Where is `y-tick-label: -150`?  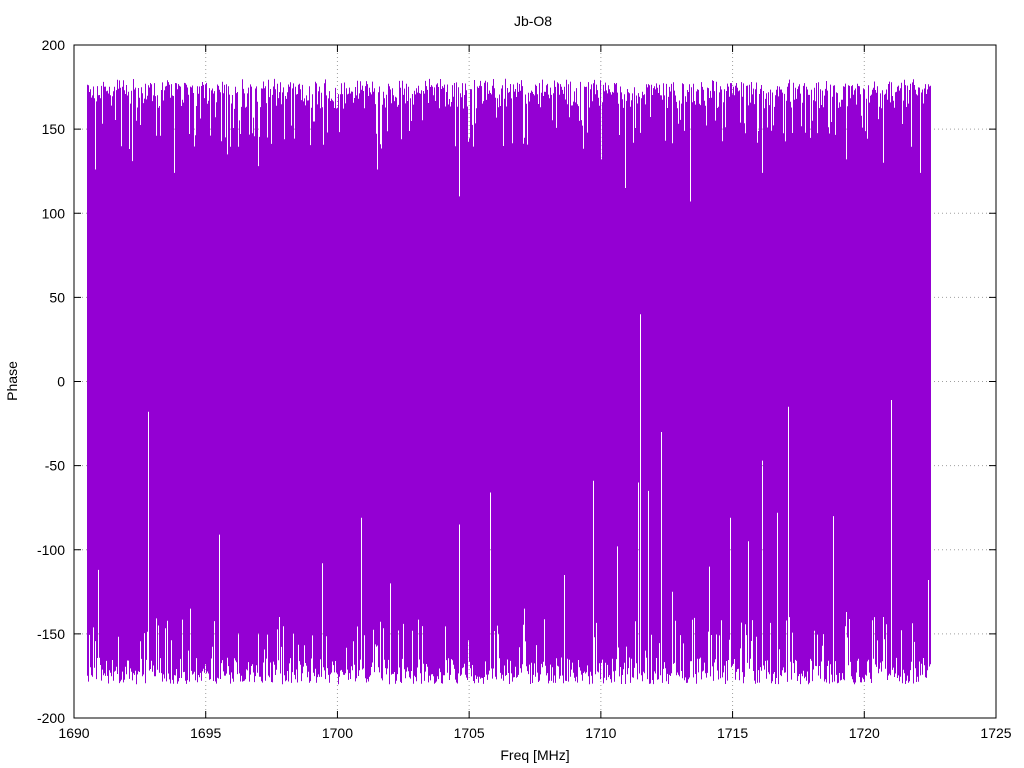 y-tick-label: -150 is located at coordinates (51, 634).